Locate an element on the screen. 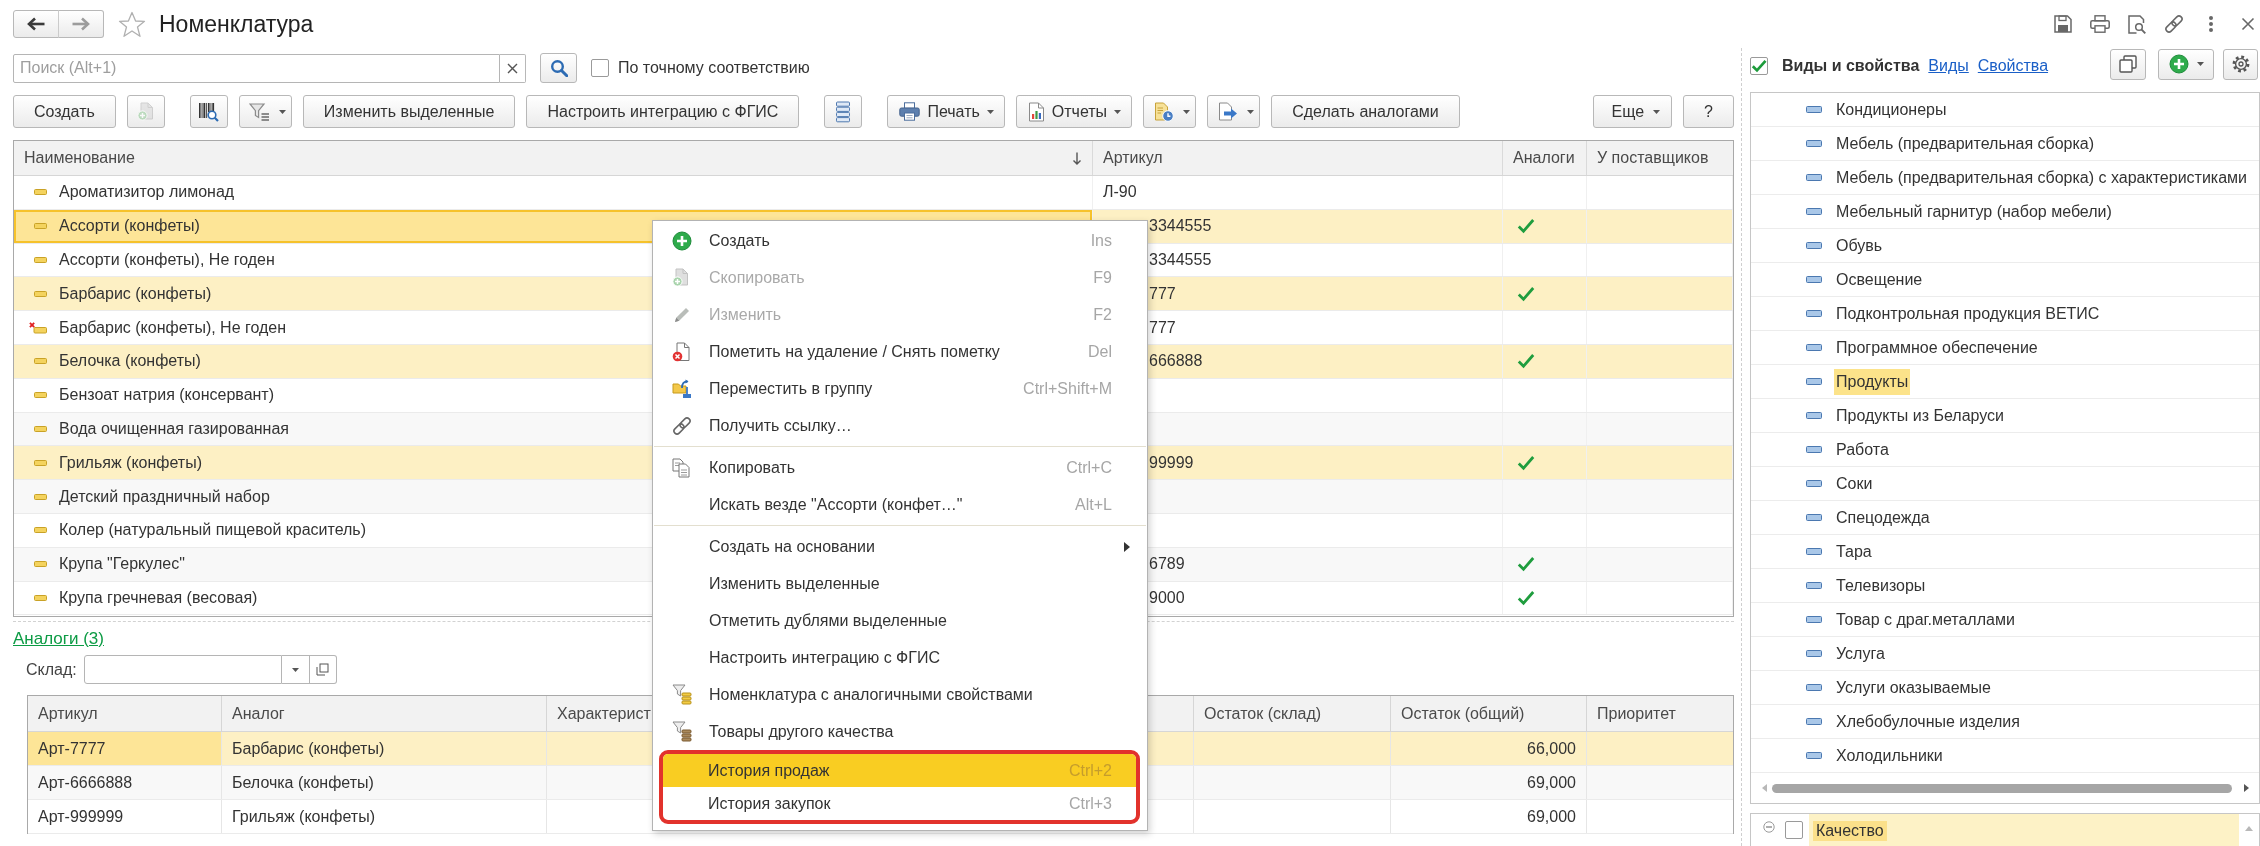  product-name: Детский праздничный набор is located at coordinates (164, 496).